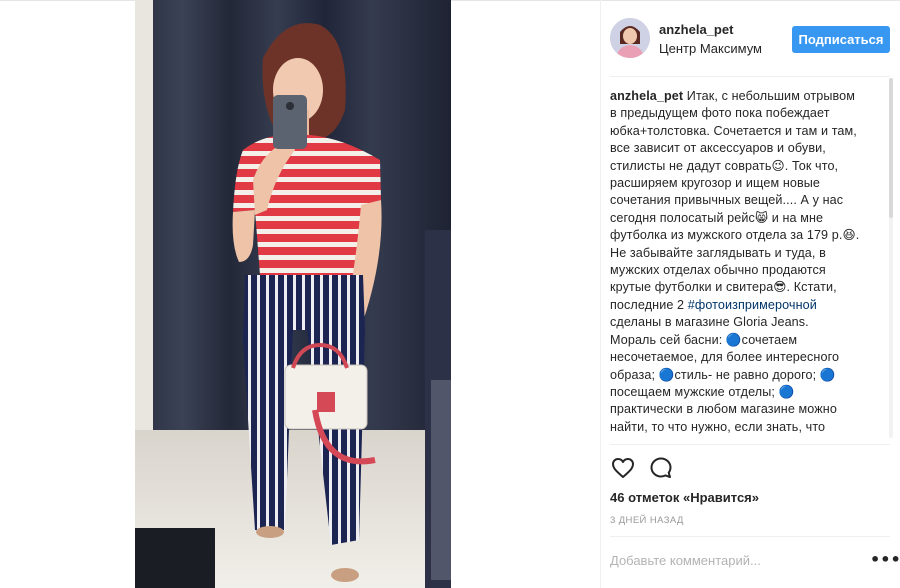  I want to click on caption-line: практически в любом магазине можно, so click(742, 409).